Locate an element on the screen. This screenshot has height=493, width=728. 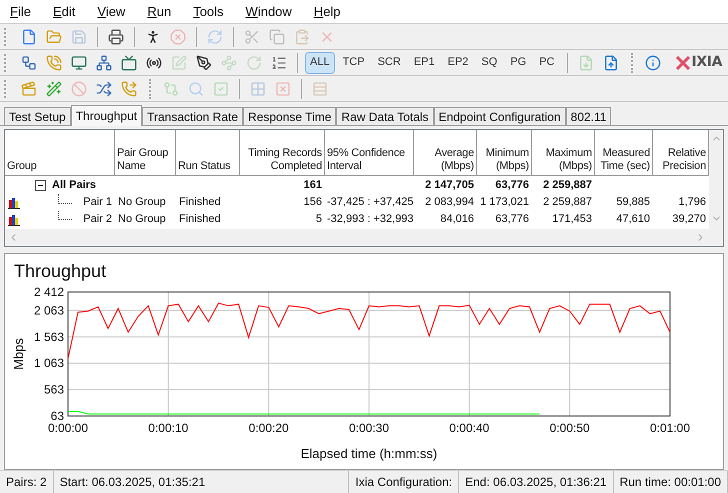
status-text: Run time: 00:01:00 is located at coordinates (670, 482).